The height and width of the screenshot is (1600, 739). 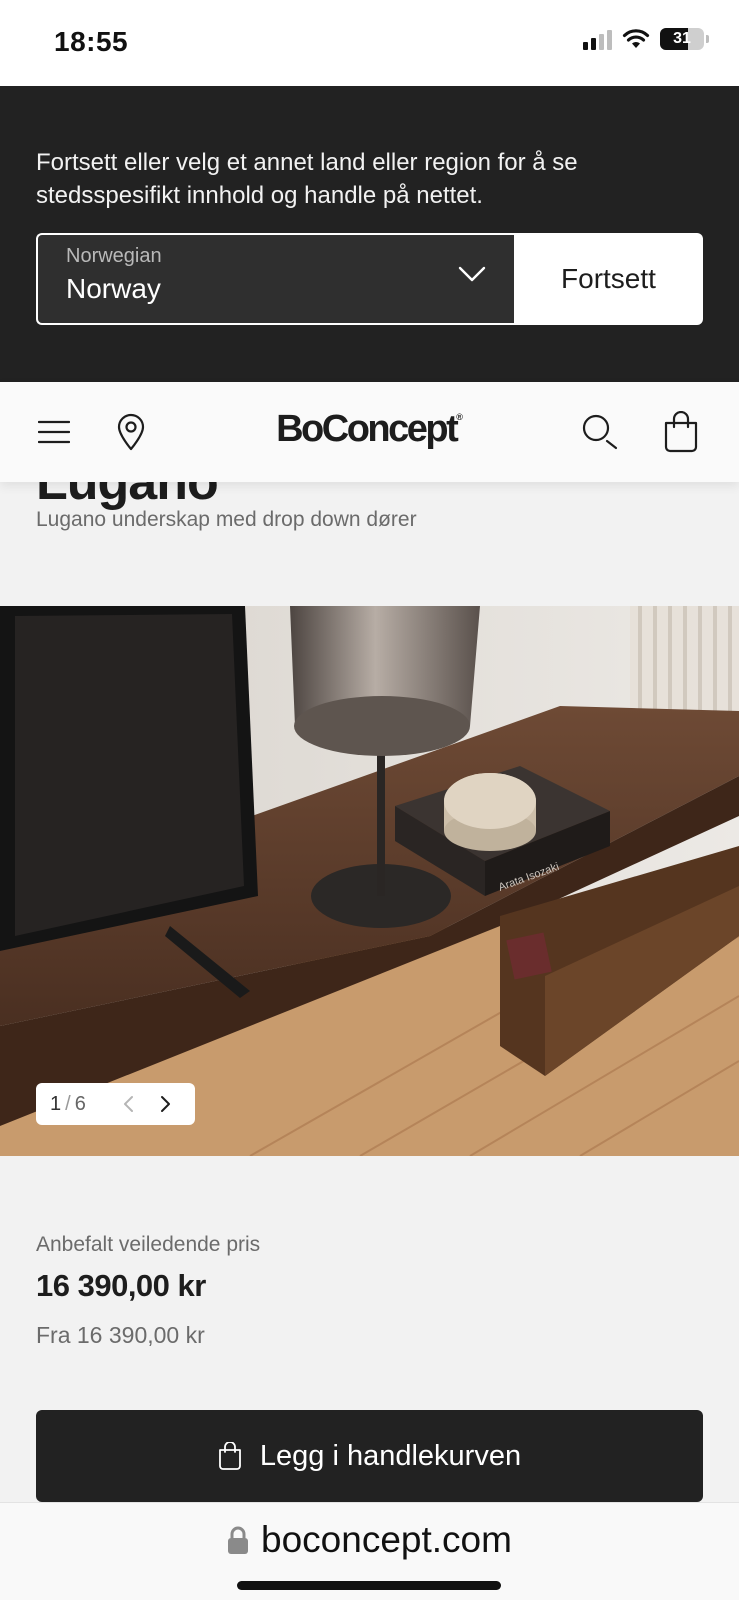 I want to click on country-select-language: Norwegian, so click(x=114, y=256).